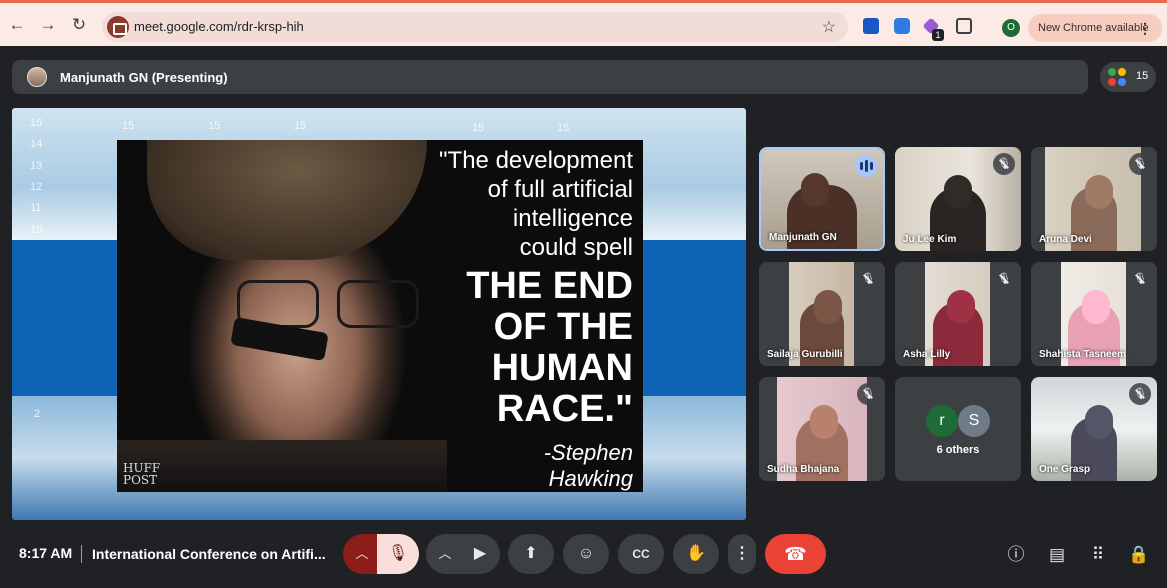  I want to click on participant-tile: 🎙 Asha Lilly, so click(958, 314).